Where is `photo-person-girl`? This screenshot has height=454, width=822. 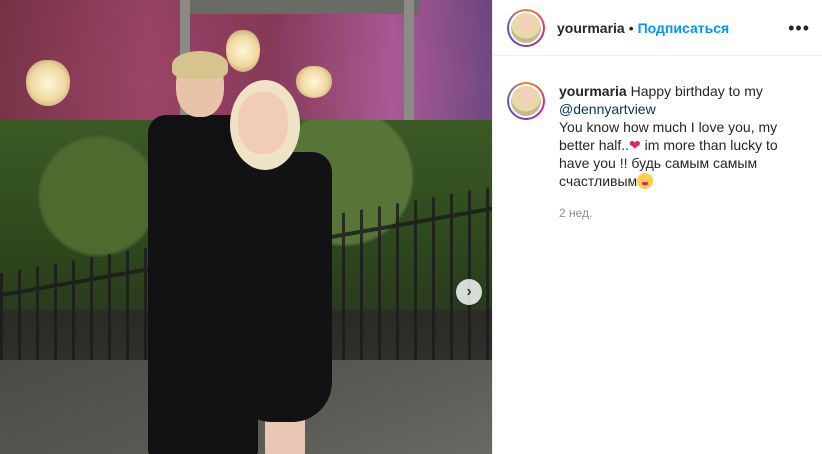 photo-person-girl is located at coordinates (276, 267).